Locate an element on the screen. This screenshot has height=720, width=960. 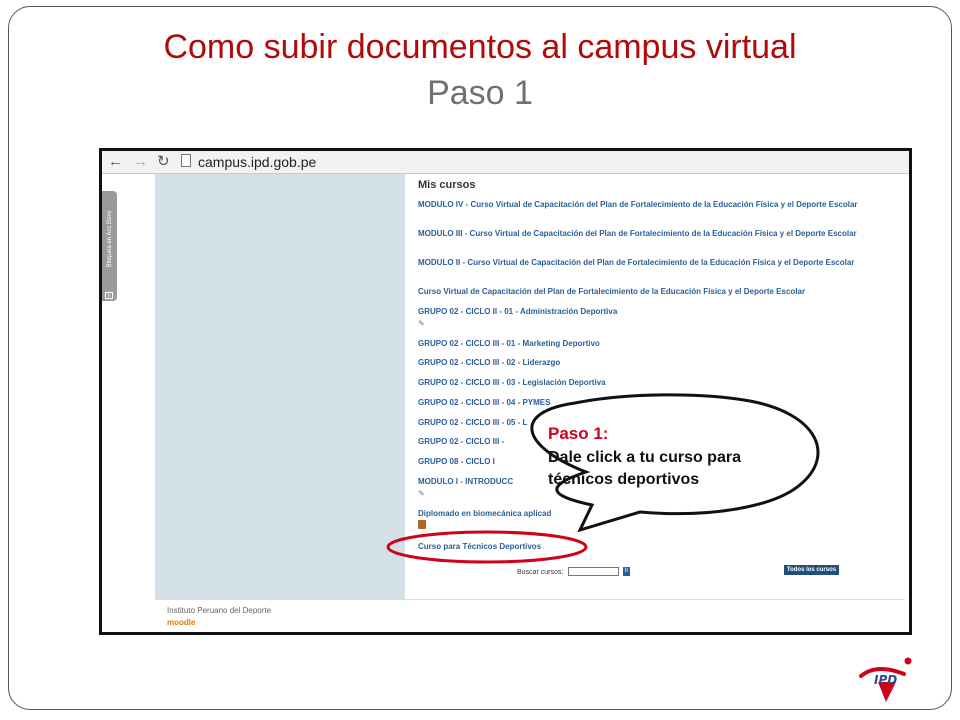
moodle-logo: moodle is located at coordinates (181, 622).